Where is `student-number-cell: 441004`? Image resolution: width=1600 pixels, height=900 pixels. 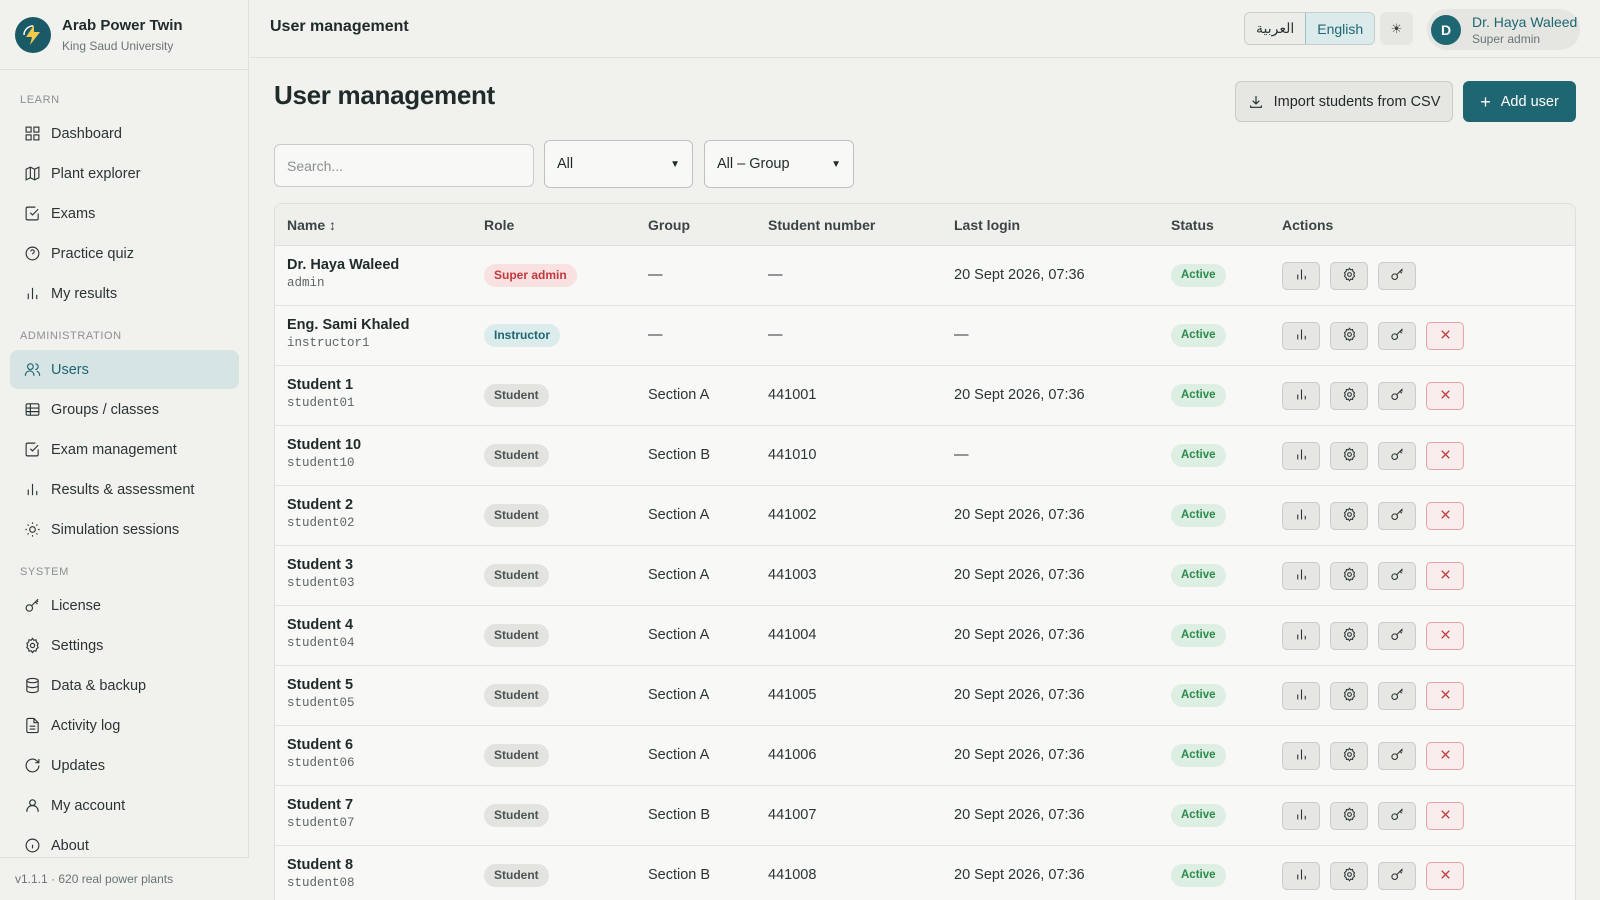
student-number-cell: 441004 is located at coordinates (792, 635).